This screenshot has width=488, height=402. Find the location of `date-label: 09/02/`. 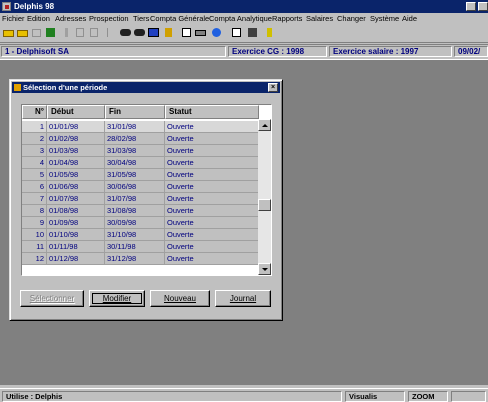

date-label: 09/02/ is located at coordinates (471, 51).